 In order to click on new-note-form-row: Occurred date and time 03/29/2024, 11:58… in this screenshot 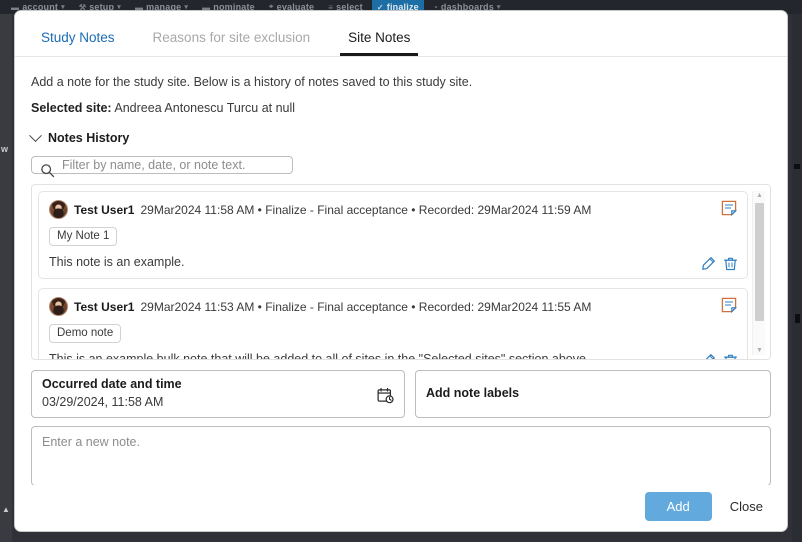, I will do `click(401, 394)`.